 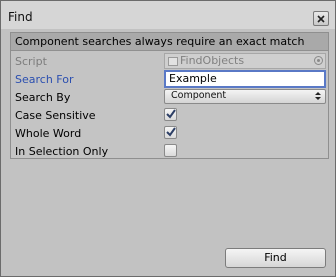 I want to click on close-button, so click(x=321, y=18).